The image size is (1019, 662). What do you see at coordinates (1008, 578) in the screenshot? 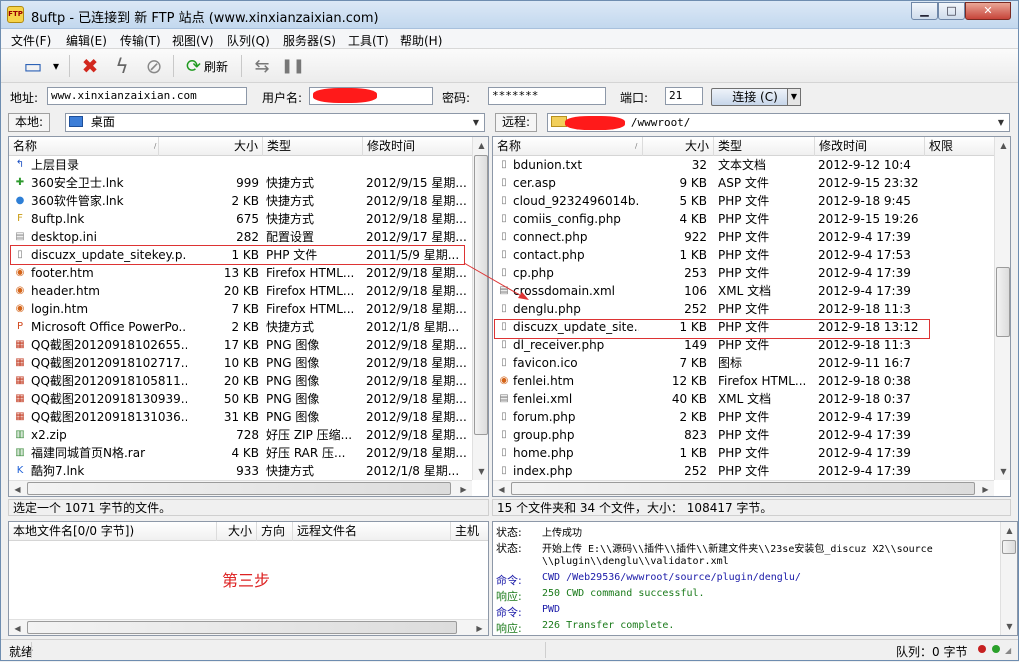
I see `log-vscrollbar: ▲ ▼` at bounding box center [1008, 578].